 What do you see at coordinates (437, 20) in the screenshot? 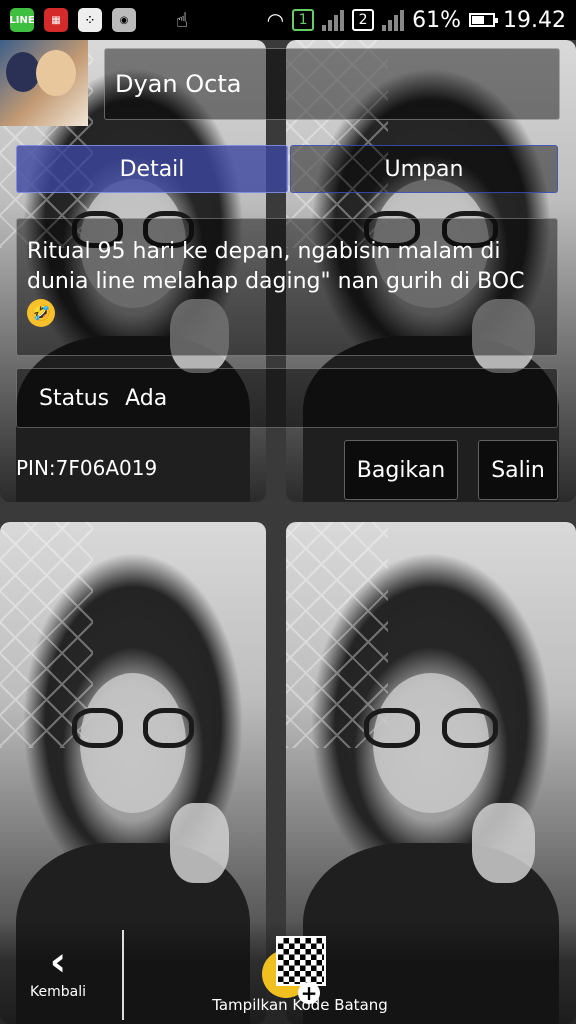
I see `battery-percent: 61%` at bounding box center [437, 20].